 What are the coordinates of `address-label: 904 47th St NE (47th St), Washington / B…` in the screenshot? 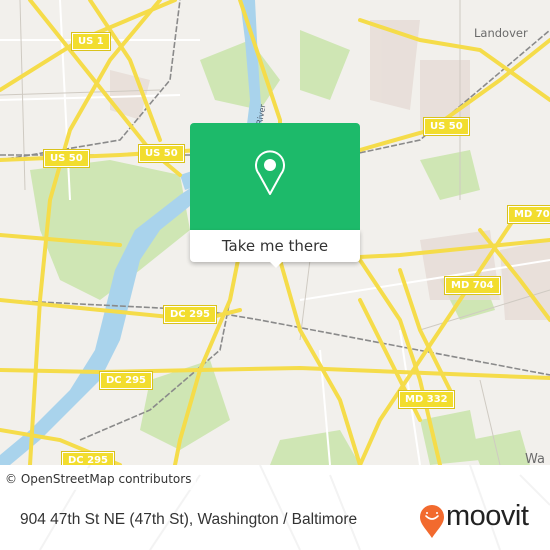 It's located at (189, 519).